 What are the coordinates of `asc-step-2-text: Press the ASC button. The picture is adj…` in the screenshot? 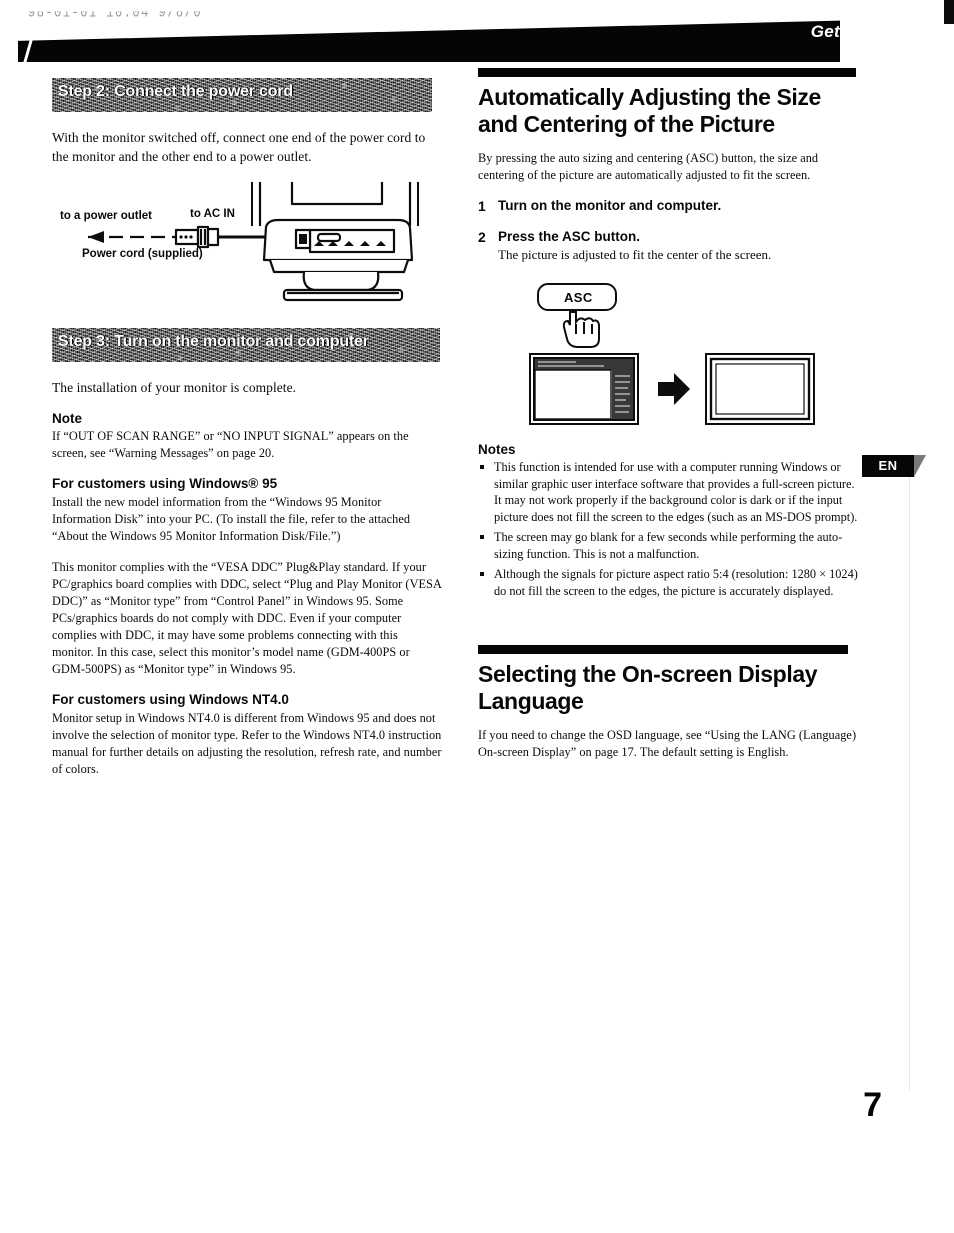 It's located at (678, 246).